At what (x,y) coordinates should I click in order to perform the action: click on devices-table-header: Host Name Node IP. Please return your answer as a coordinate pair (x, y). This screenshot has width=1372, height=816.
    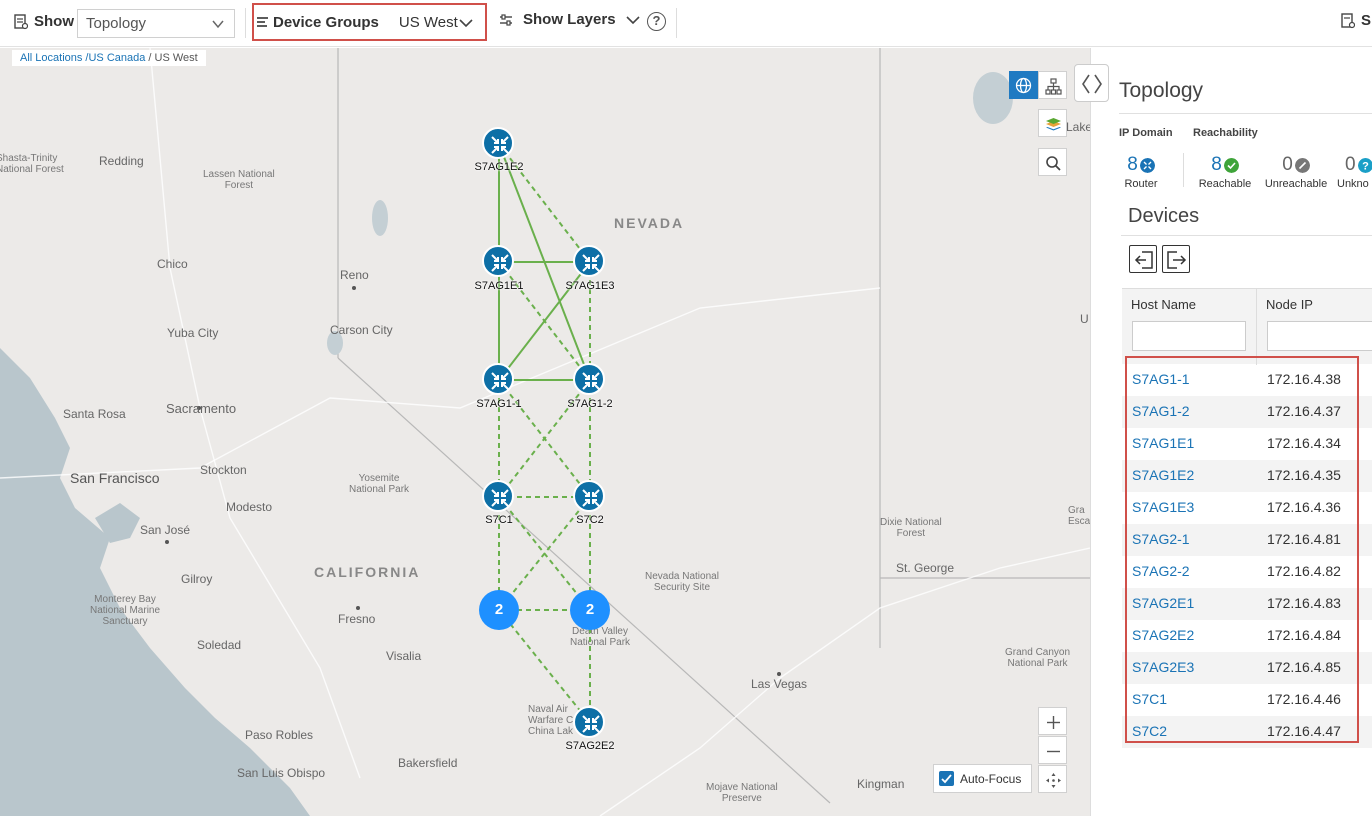
    Looking at the image, I should click on (1247, 326).